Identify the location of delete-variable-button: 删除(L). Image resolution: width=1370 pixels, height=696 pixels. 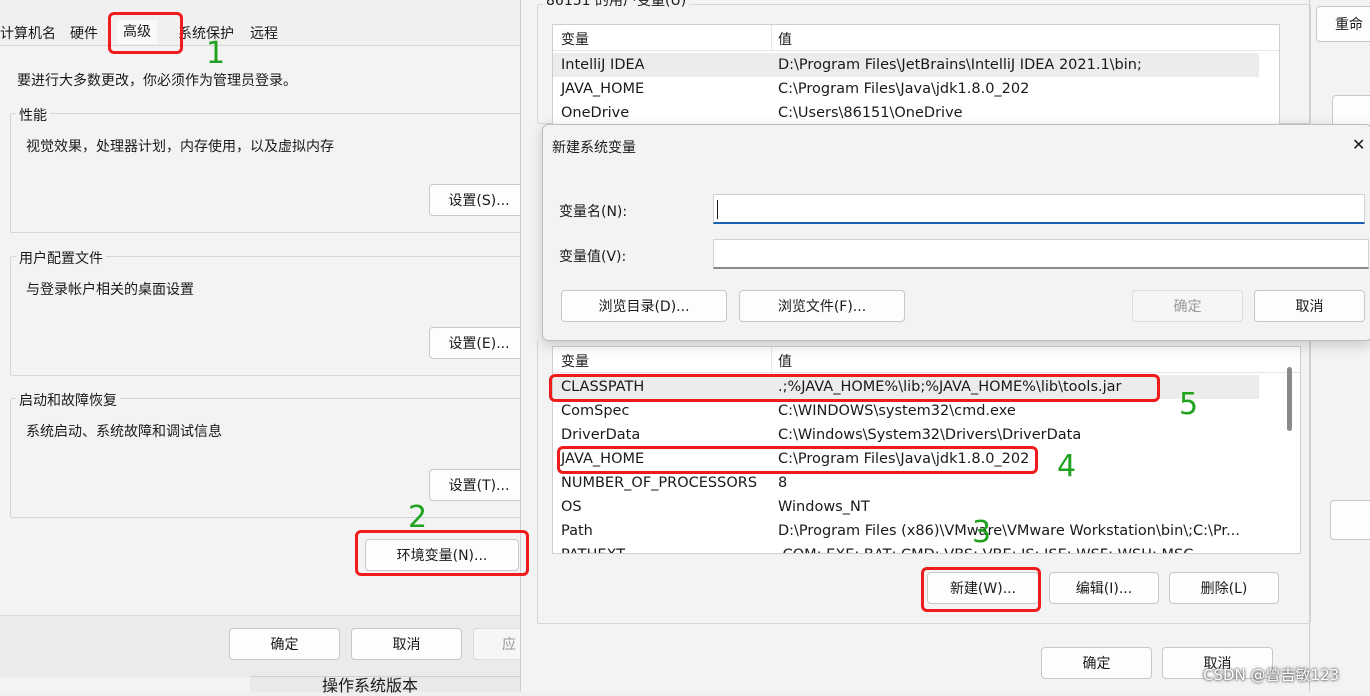
(1224, 588).